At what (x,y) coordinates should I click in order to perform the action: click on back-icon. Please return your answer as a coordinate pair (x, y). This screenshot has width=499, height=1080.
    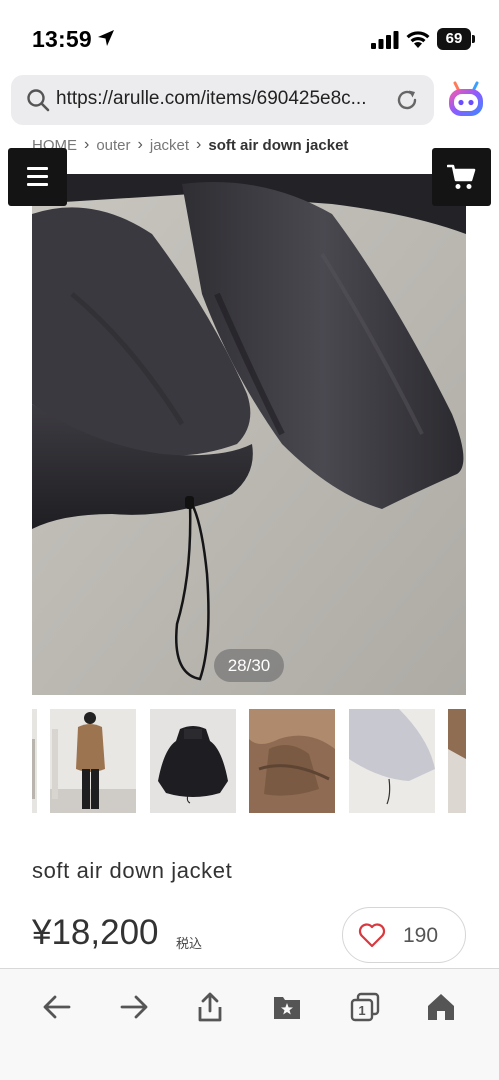
    Looking at the image, I should click on (57, 1007).